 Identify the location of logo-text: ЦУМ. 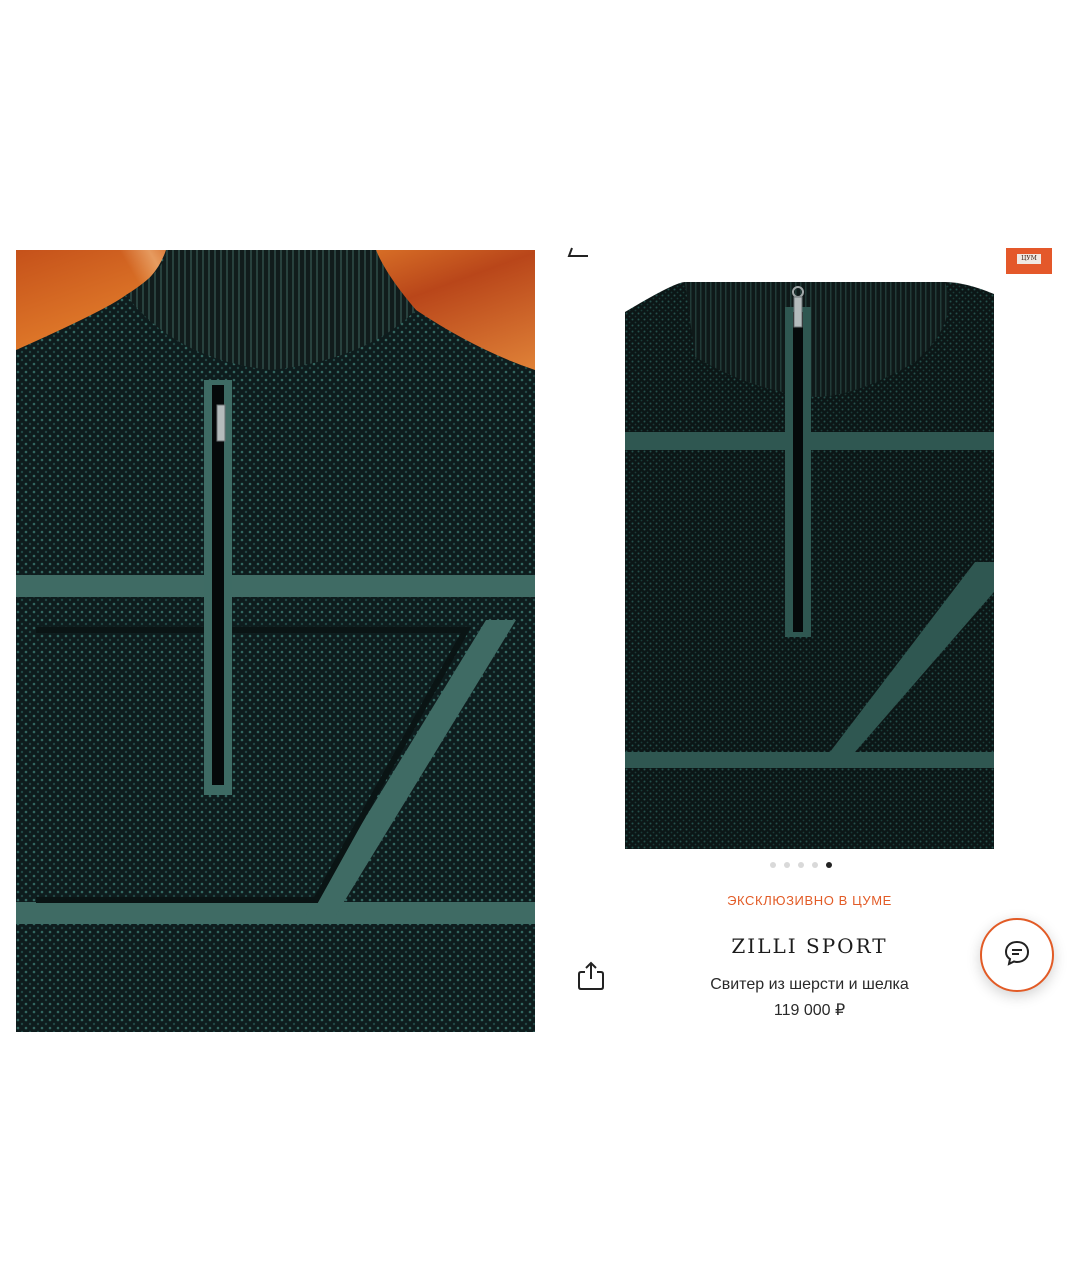
(1029, 259).